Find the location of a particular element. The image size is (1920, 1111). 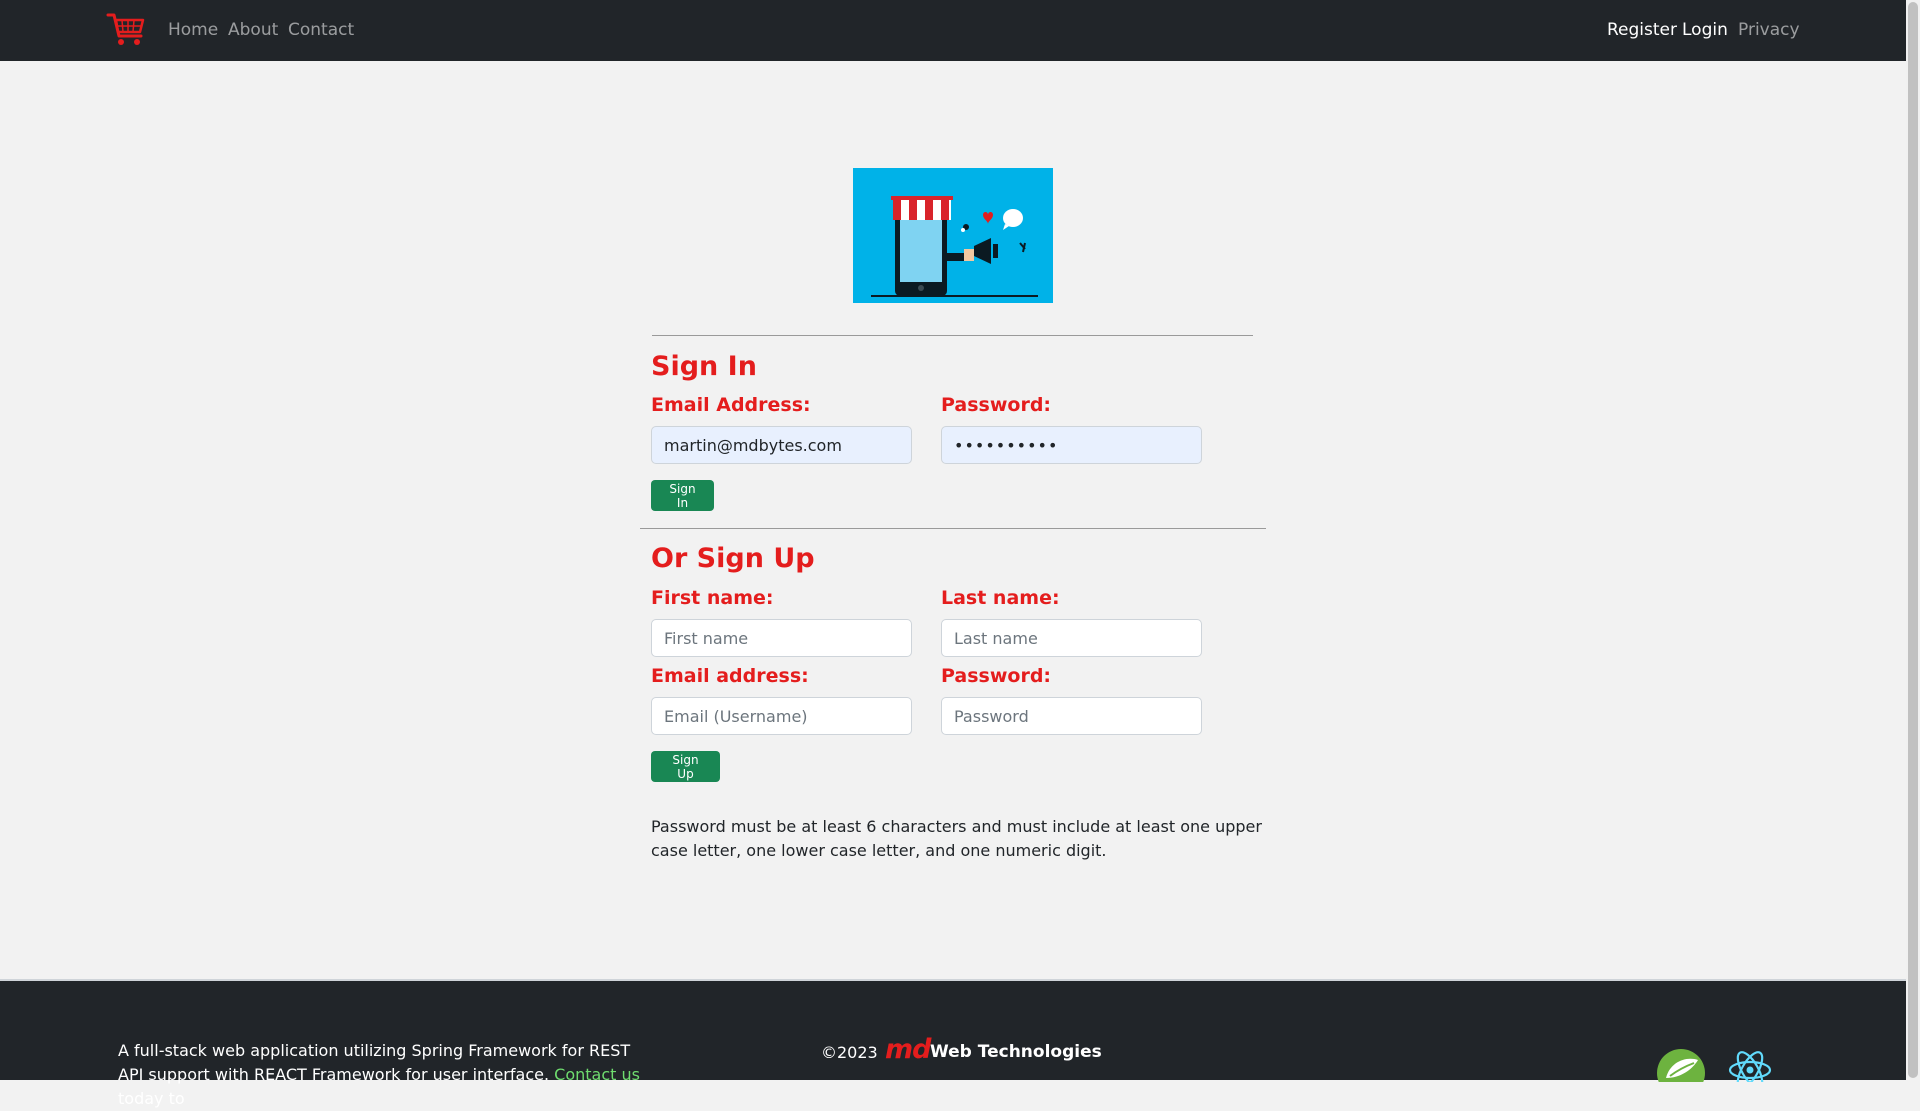

nav-home-link: Home is located at coordinates (193, 30).